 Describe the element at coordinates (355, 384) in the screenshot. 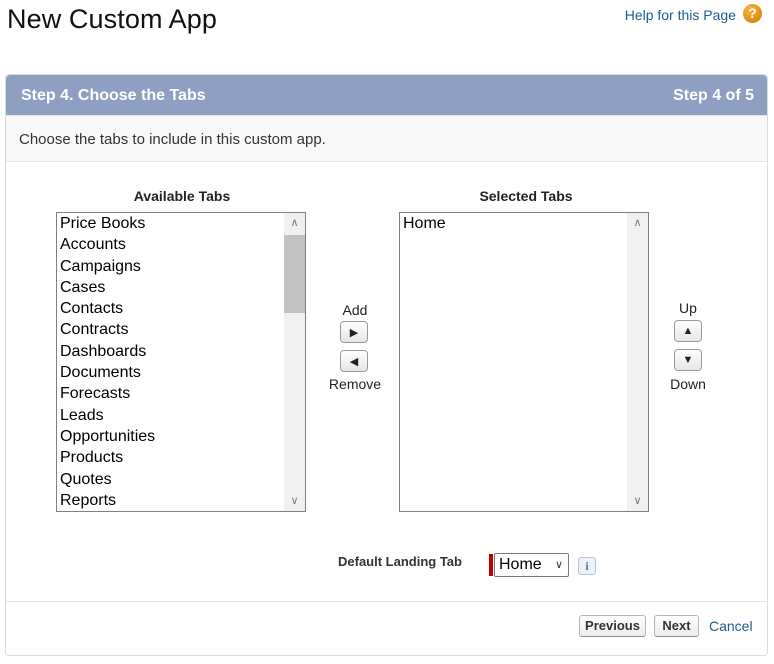

I see `remove-label: Remove` at that location.